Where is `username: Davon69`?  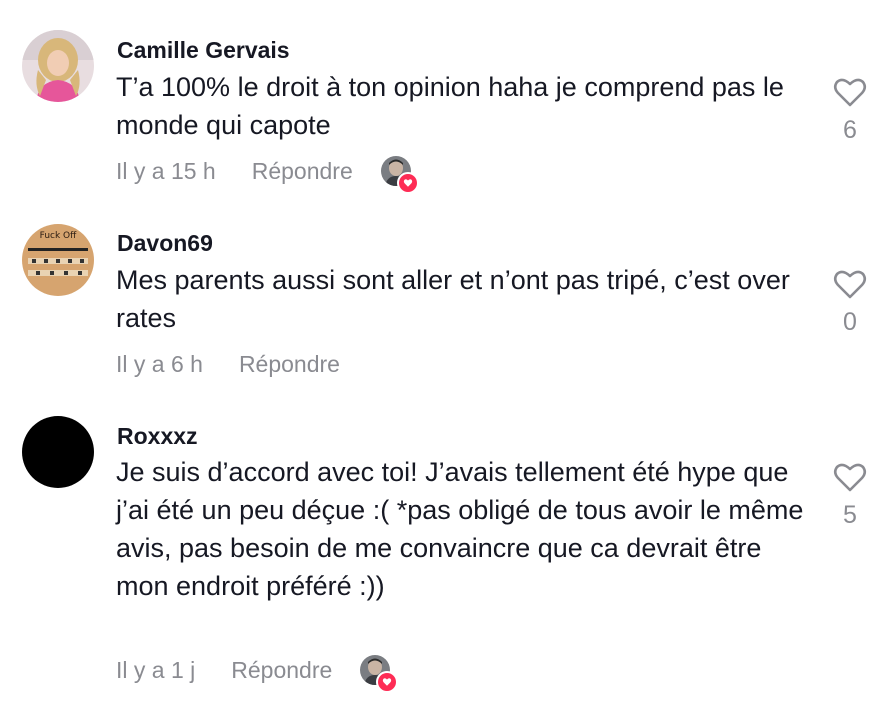
username: Davon69 is located at coordinates (165, 243).